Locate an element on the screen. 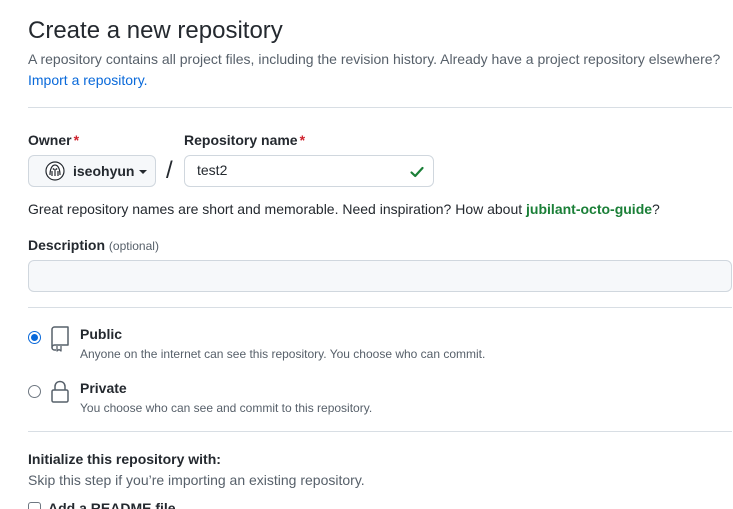  private-radio is located at coordinates (34, 391).